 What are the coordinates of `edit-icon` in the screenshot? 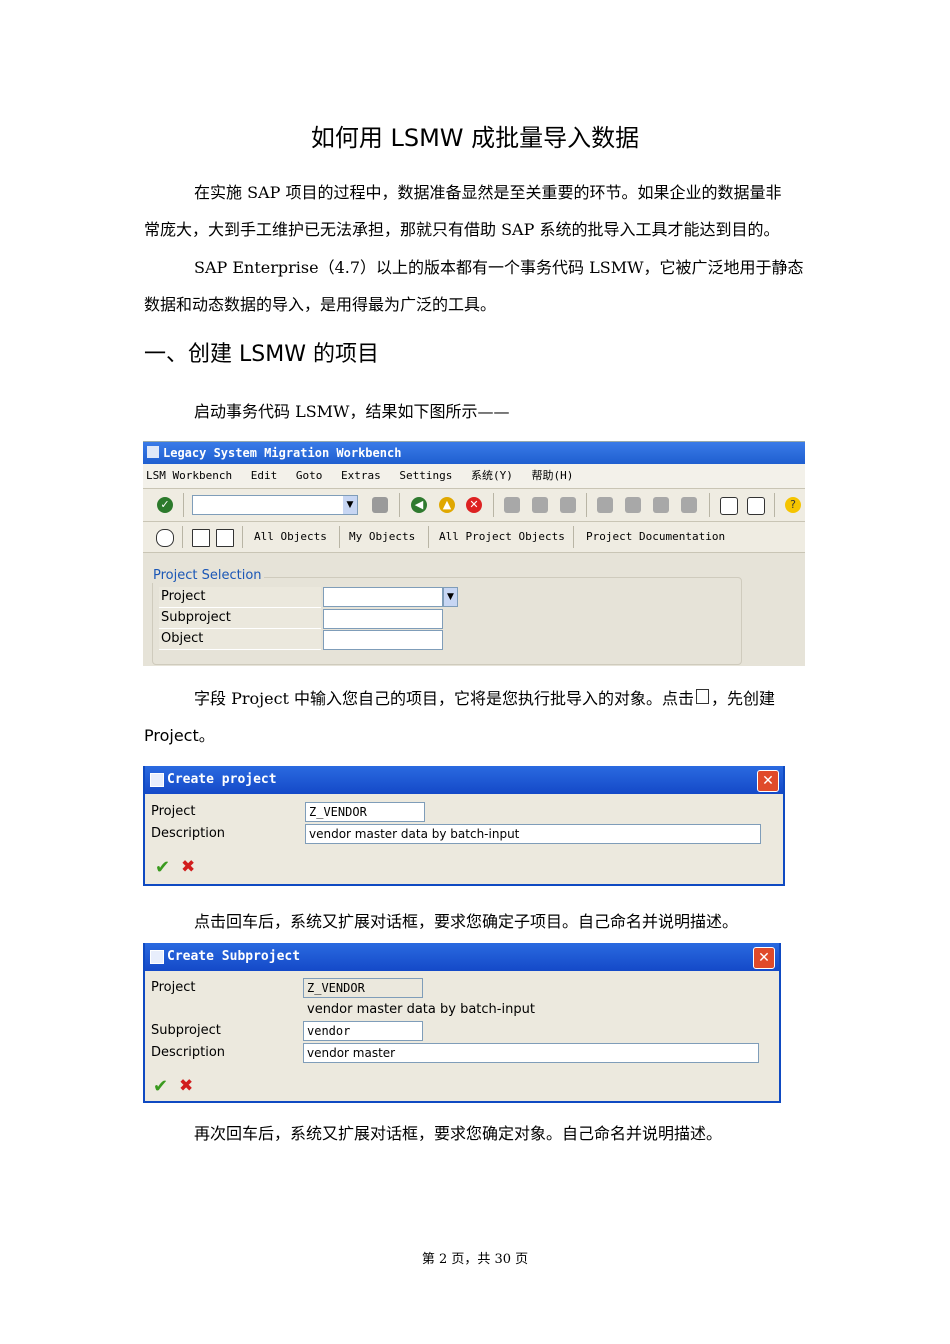 It's located at (225, 538).